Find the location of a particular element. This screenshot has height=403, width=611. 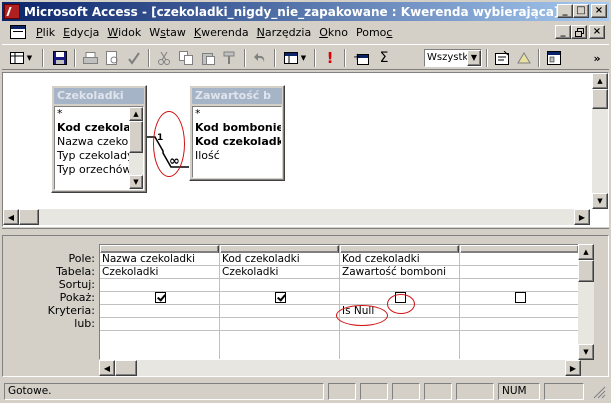

undo-icon is located at coordinates (260, 58).